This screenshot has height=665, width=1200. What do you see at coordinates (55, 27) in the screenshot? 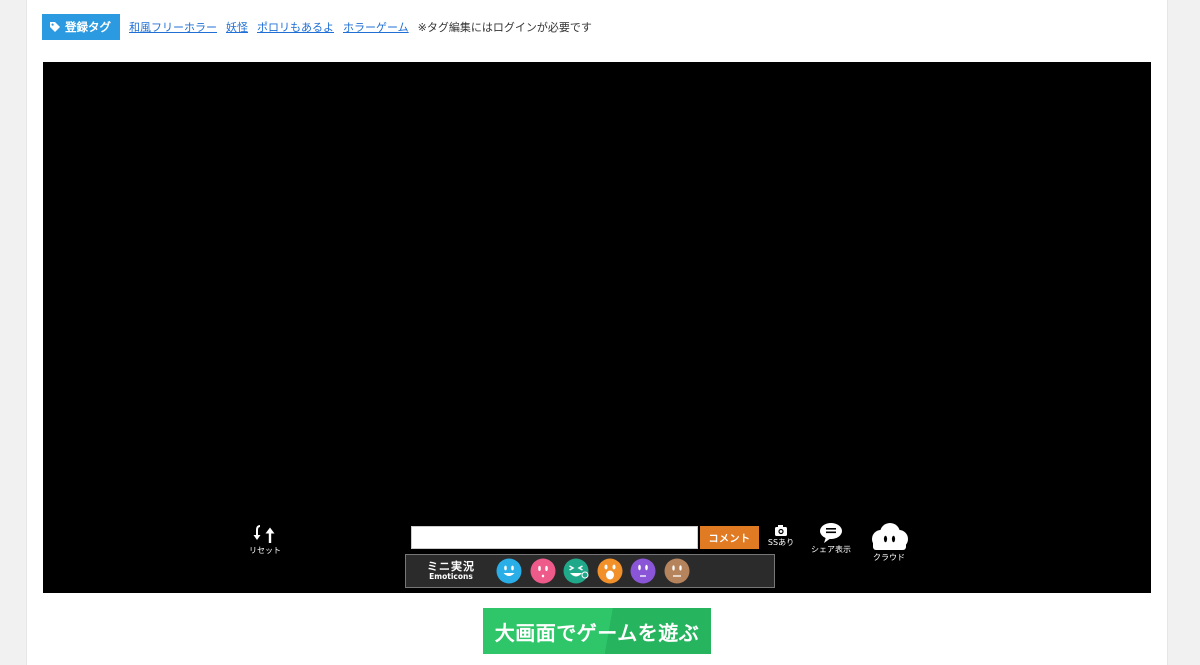
I see `tag-icon` at bounding box center [55, 27].